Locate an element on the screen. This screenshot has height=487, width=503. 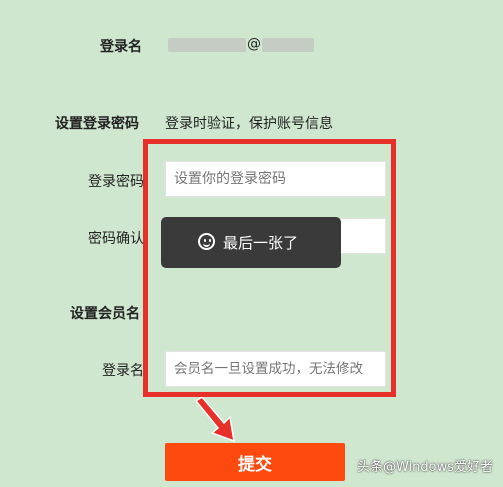
submit-button: 提交 is located at coordinates (255, 462).